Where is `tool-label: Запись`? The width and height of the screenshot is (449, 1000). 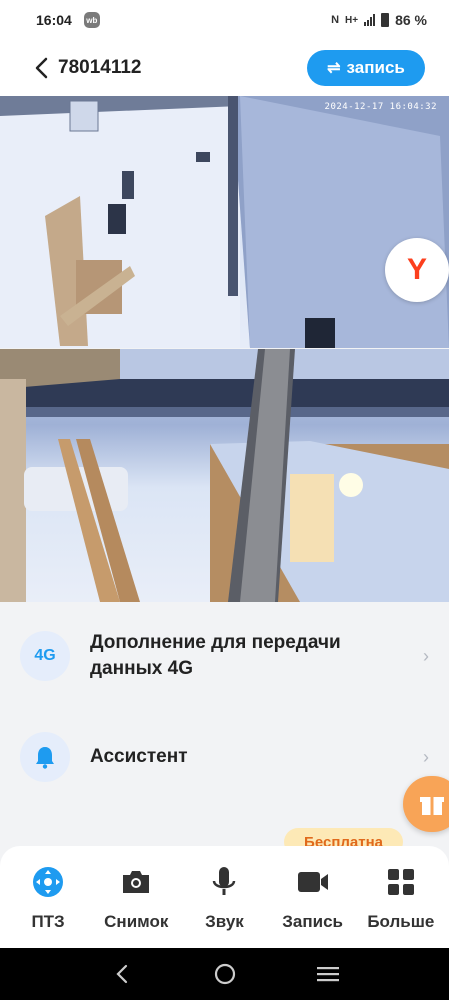 tool-label: Запись is located at coordinates (313, 921).